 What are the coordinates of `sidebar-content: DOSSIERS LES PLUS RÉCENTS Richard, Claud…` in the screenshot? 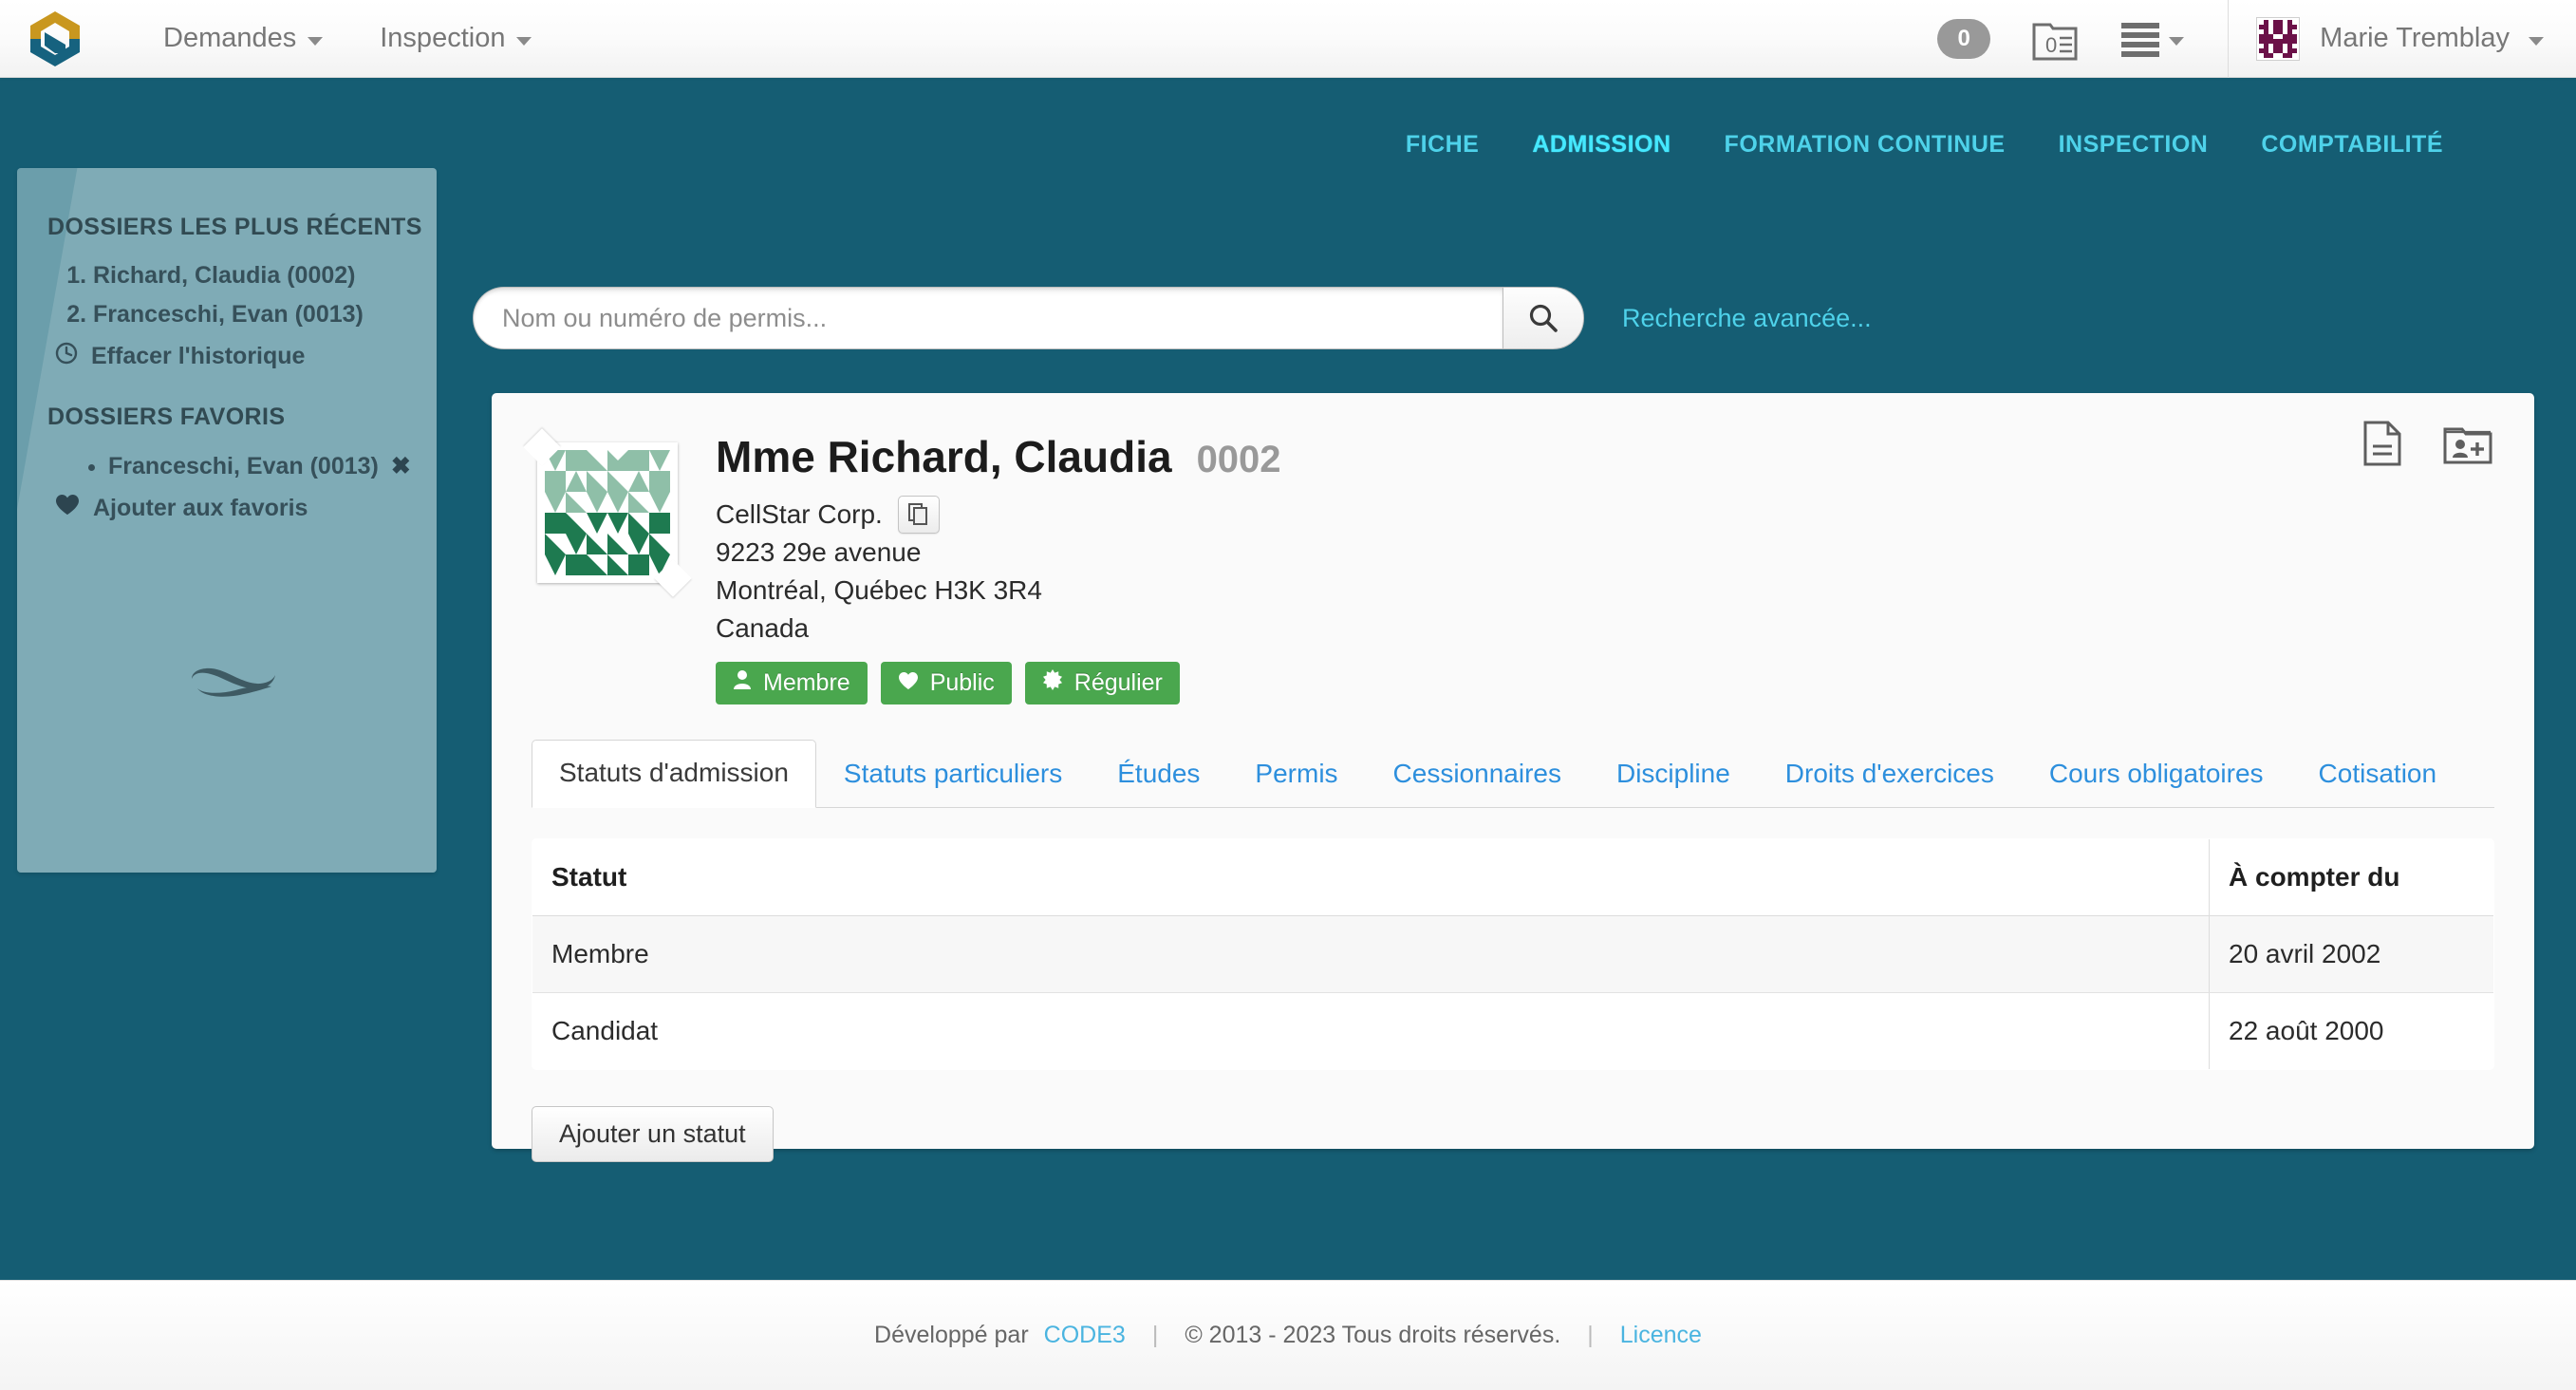 It's located at (227, 432).